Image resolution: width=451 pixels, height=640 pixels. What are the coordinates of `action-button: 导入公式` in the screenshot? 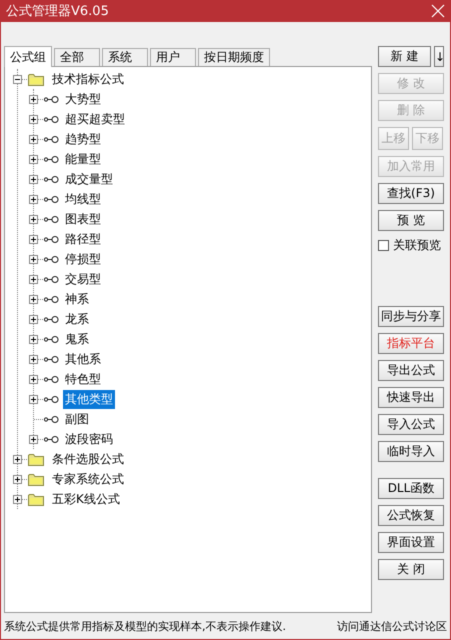 It's located at (411, 424).